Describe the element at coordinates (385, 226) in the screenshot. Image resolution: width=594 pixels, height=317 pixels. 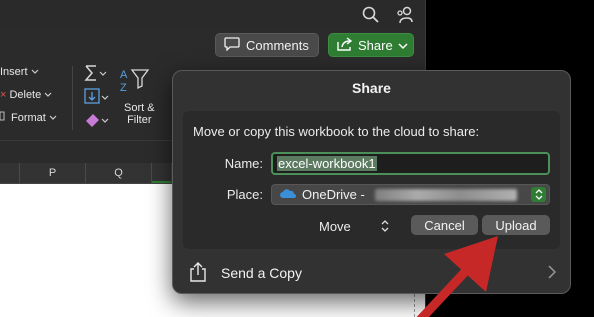
I see `move-stepper-icon` at that location.